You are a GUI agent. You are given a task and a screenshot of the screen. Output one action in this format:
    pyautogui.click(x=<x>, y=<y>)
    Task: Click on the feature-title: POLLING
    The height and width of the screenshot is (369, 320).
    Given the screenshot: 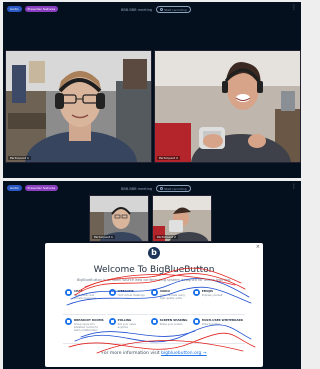 What is the action you would take?
    pyautogui.click(x=124, y=320)
    